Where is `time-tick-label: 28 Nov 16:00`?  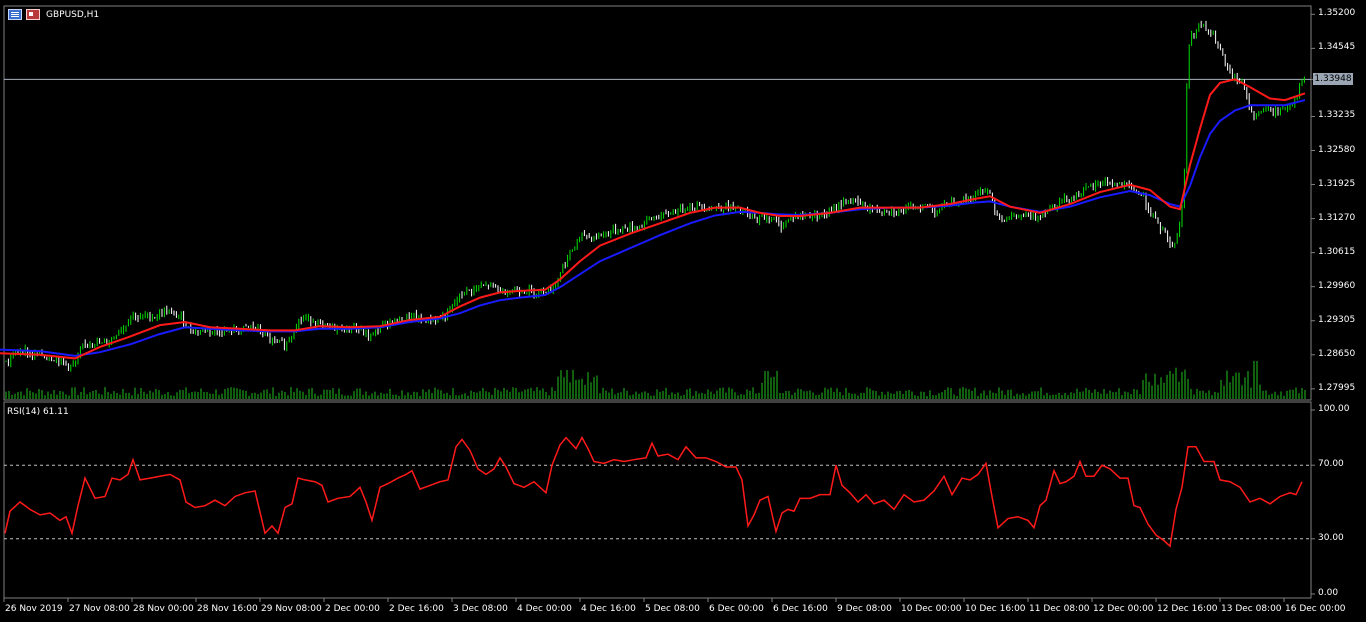 time-tick-label: 28 Nov 16:00 is located at coordinates (227, 609).